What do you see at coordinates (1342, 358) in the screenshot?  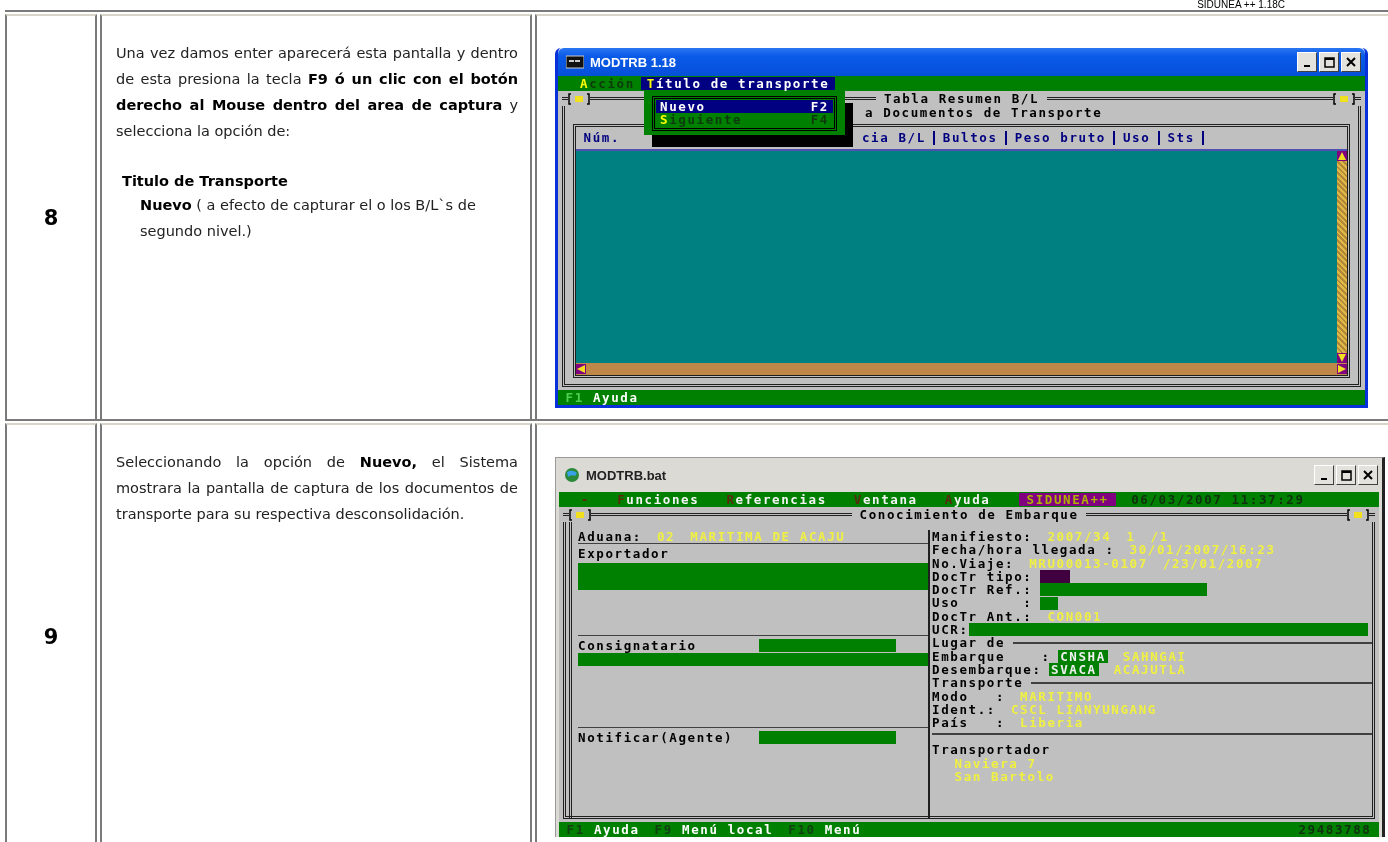 I see `scroll-down-icon` at bounding box center [1342, 358].